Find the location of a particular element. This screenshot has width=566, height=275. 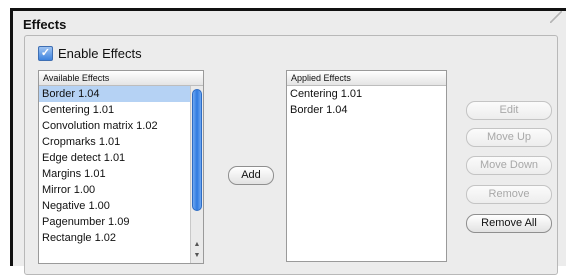

available-item: Rectangle 1.02 is located at coordinates (121, 238).